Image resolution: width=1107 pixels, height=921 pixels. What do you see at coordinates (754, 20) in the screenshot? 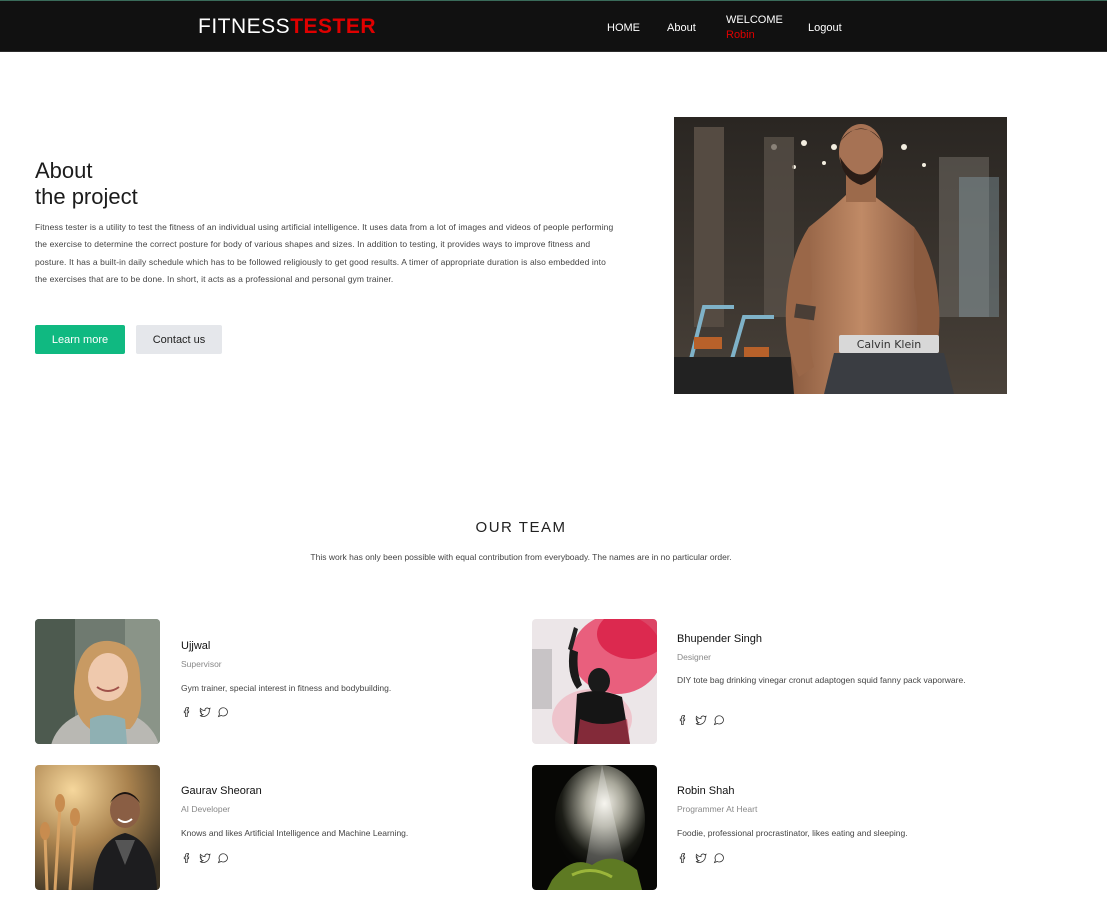
I see `nav-welcome-label: WELCOME` at bounding box center [754, 20].